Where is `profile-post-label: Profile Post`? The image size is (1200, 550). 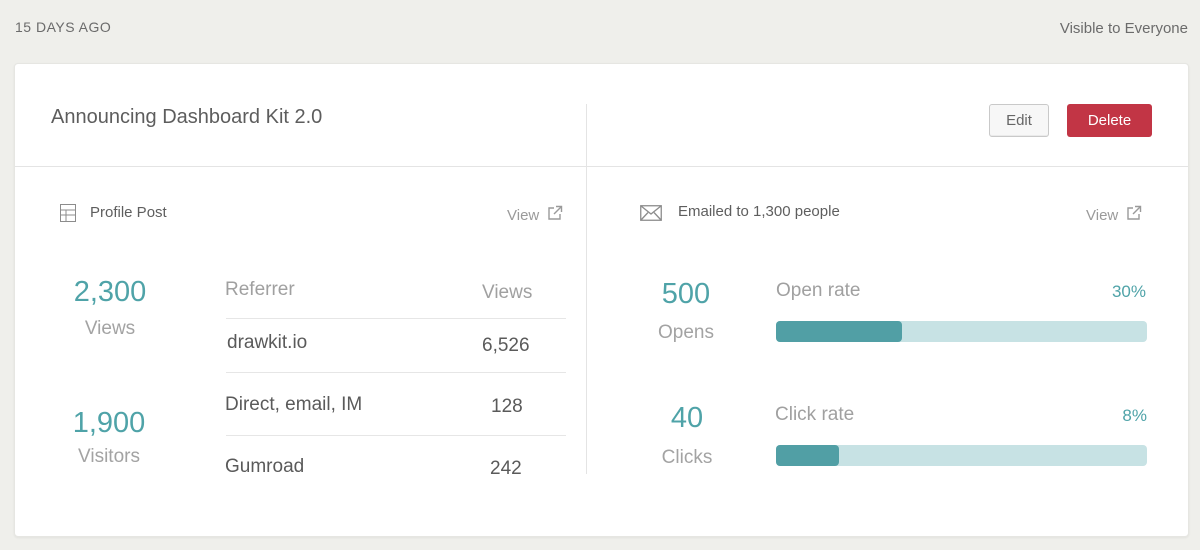
profile-post-label: Profile Post is located at coordinates (128, 212).